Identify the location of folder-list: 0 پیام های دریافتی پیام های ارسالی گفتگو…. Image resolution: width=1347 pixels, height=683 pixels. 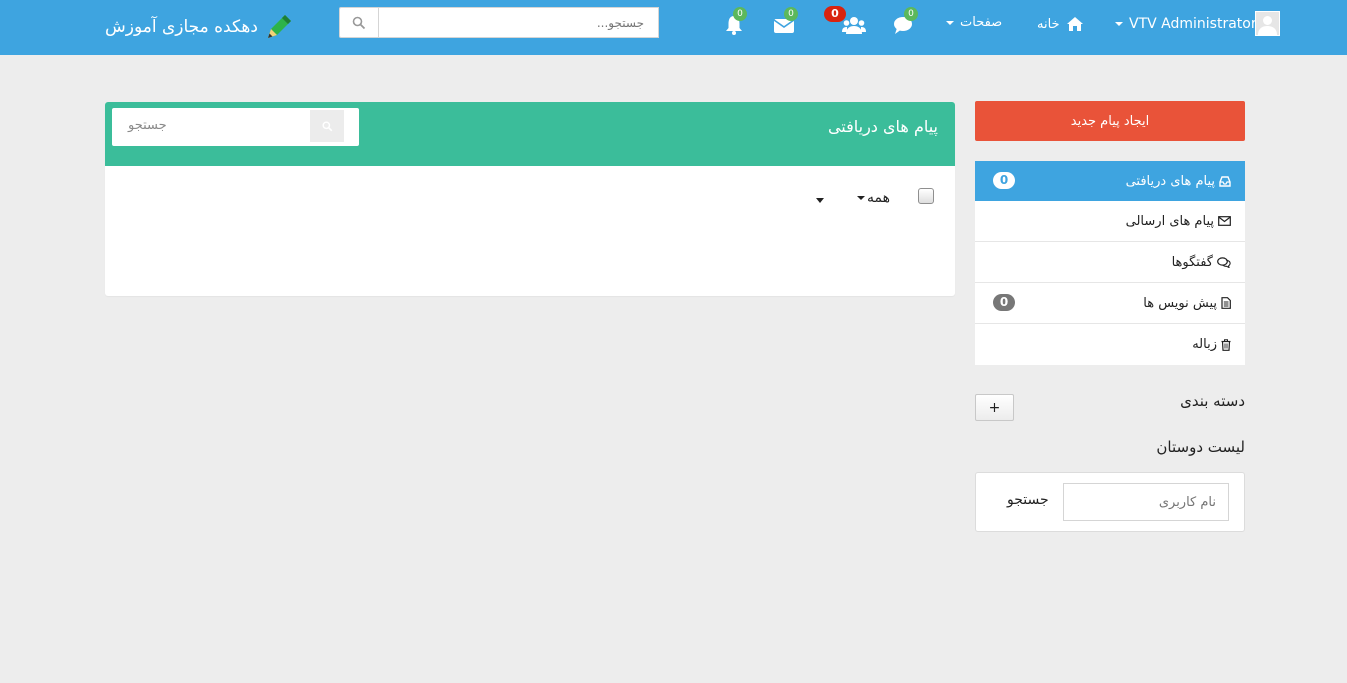
(1110, 263).